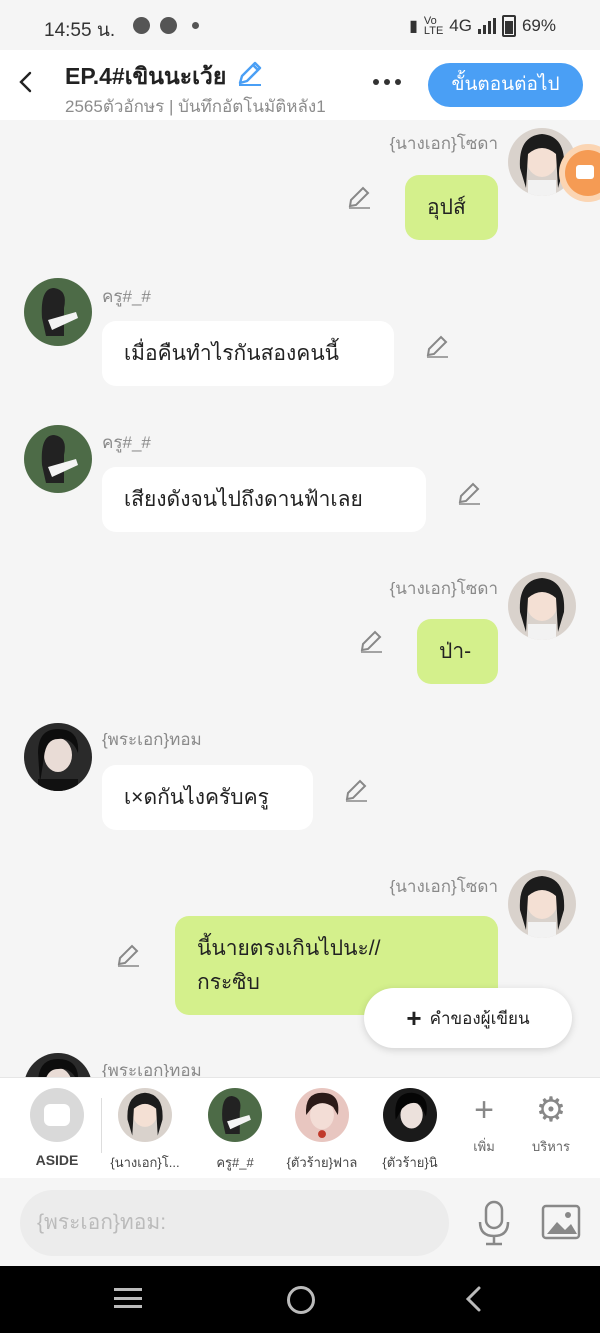  I want to click on status-time: 14:55 น., so click(80, 30).